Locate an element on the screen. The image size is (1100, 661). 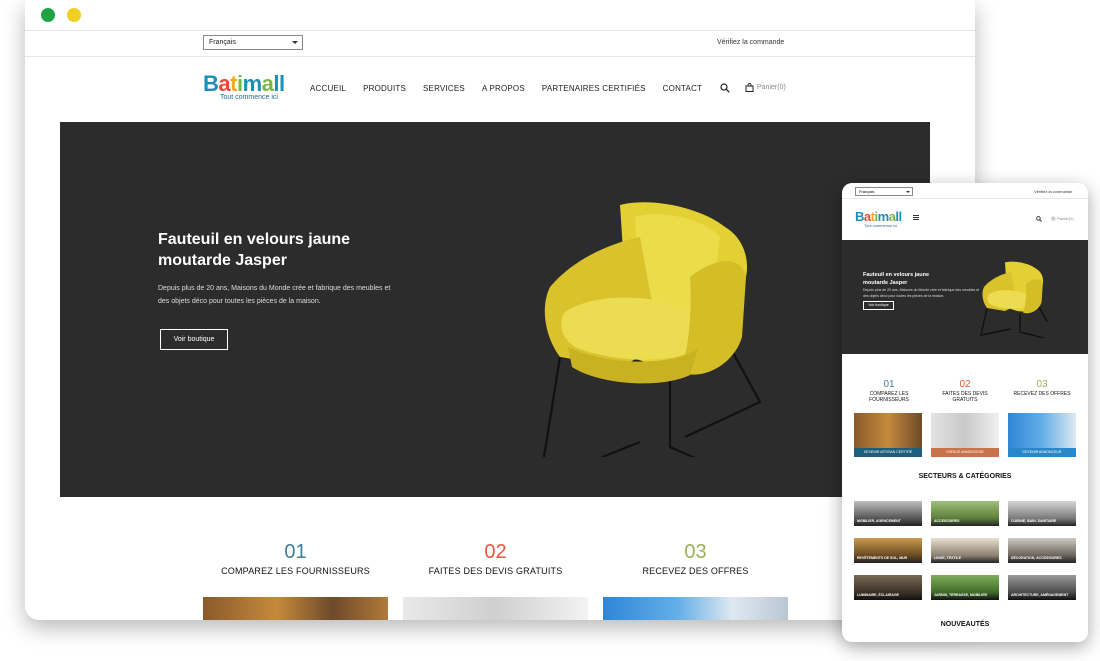
mobile-step-3: 03 RECEVEZ DES OFFRES is located at coordinates (1042, 388).